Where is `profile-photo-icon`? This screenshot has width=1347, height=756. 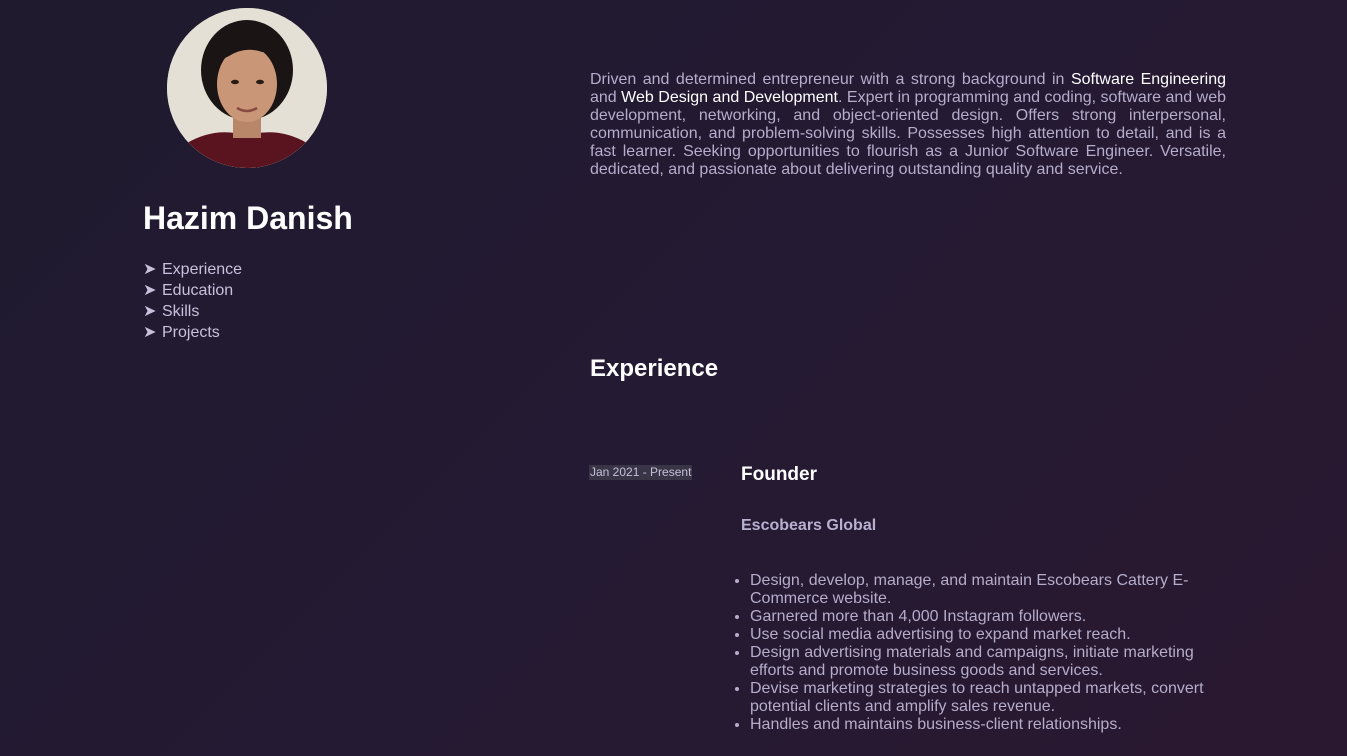
profile-photo-icon is located at coordinates (247, 88).